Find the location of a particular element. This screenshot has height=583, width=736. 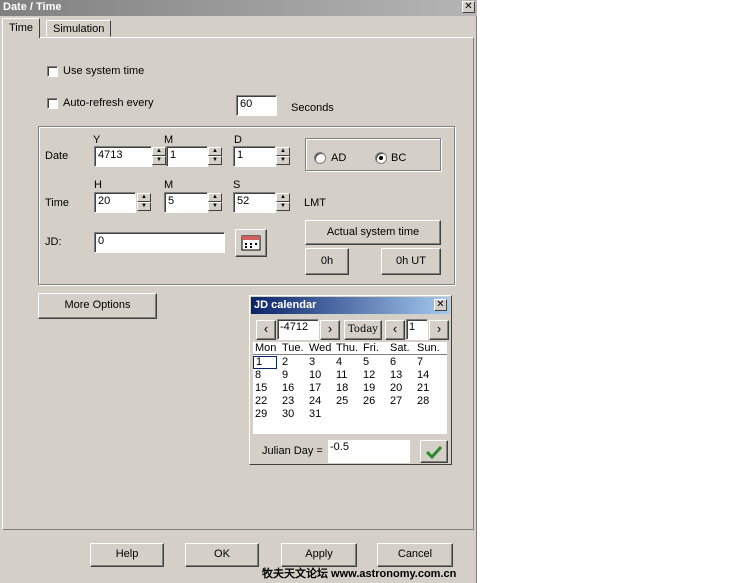

month-input: 1 is located at coordinates (187, 156).